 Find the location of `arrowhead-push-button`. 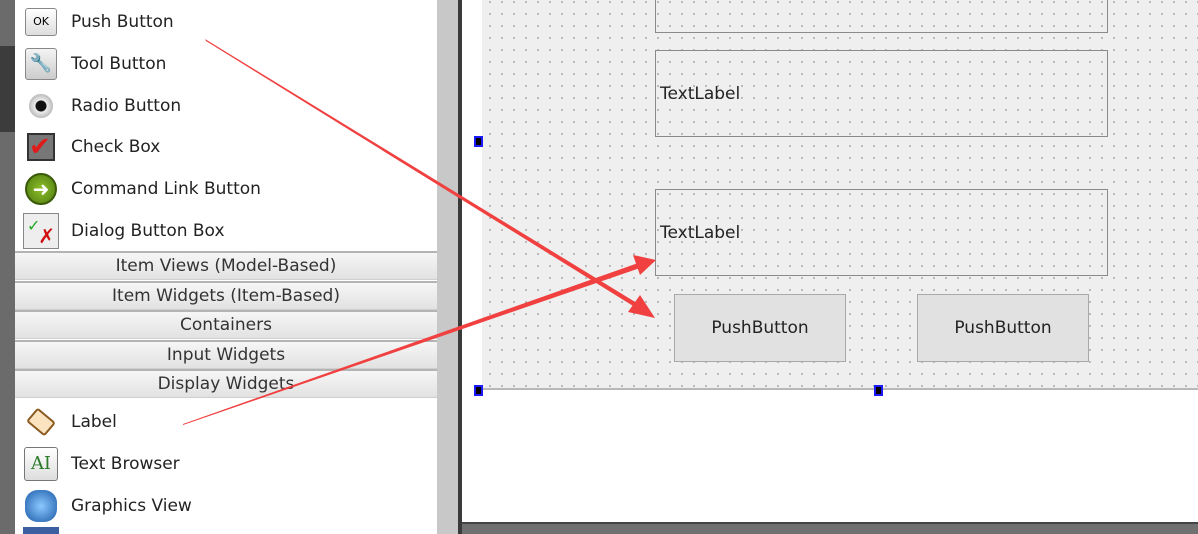

arrowhead-push-button is located at coordinates (641, 306).